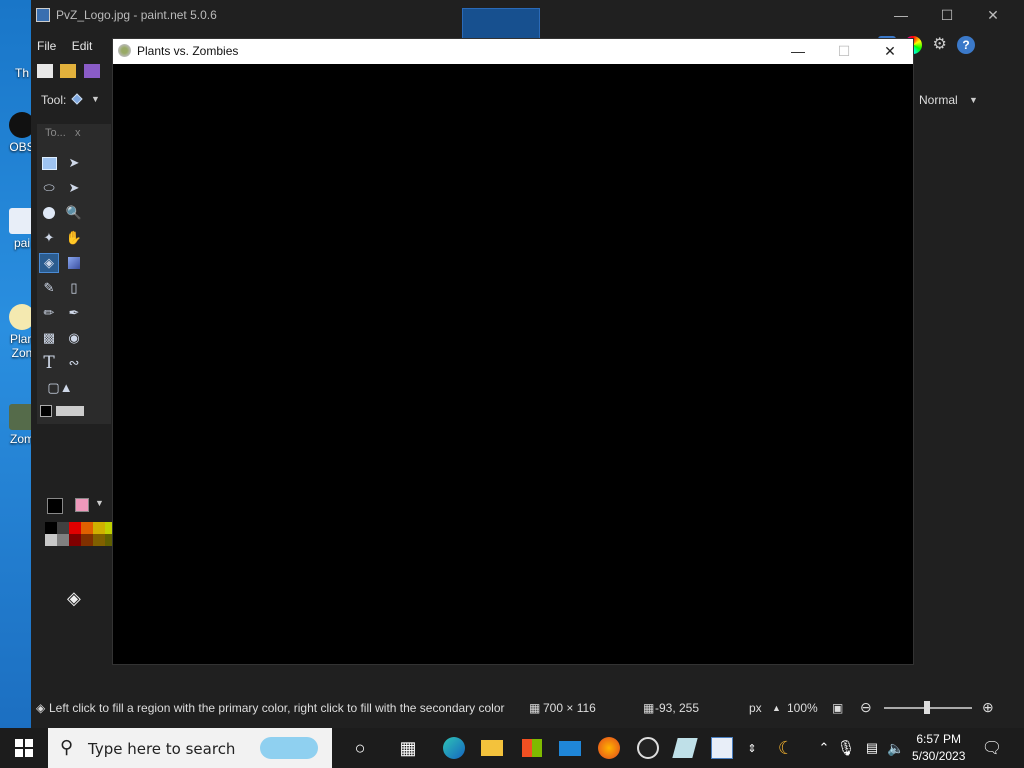 The height and width of the screenshot is (768, 1024). Describe the element at coordinates (569, 708) in the screenshot. I see `selection-size: 700 × 116` at that location.